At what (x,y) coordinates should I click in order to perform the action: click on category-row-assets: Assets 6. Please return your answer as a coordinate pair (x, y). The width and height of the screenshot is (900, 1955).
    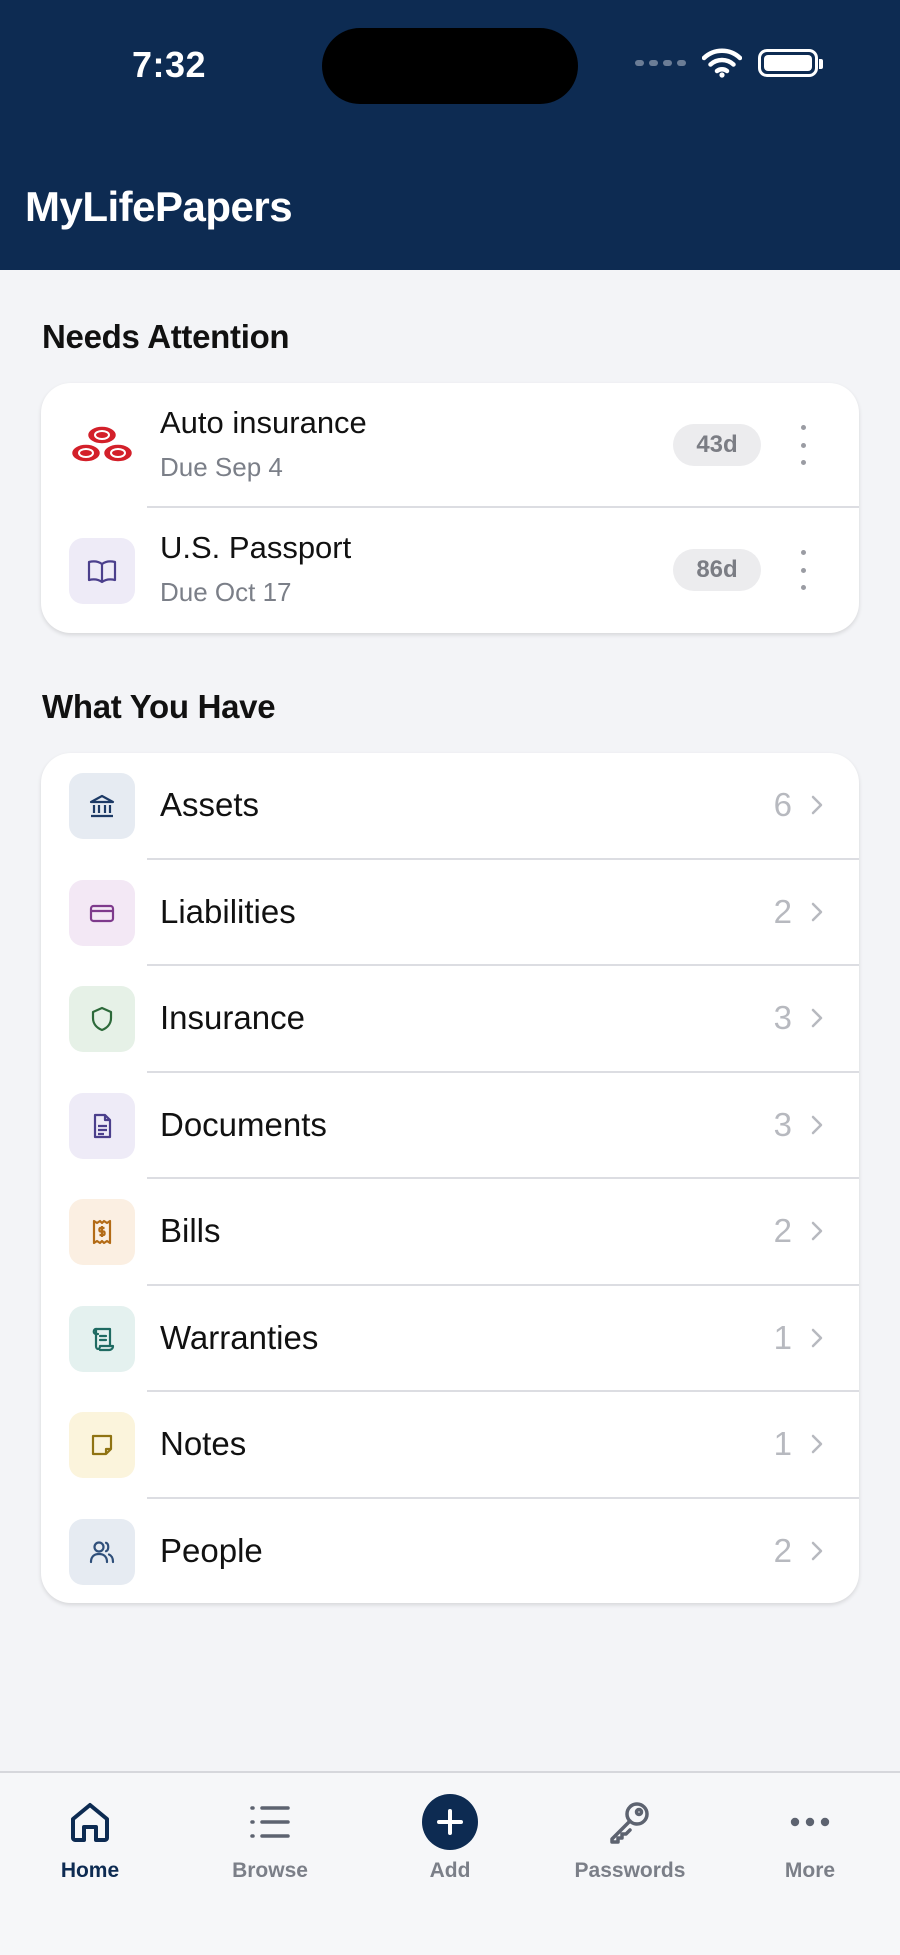
    Looking at the image, I should click on (450, 806).